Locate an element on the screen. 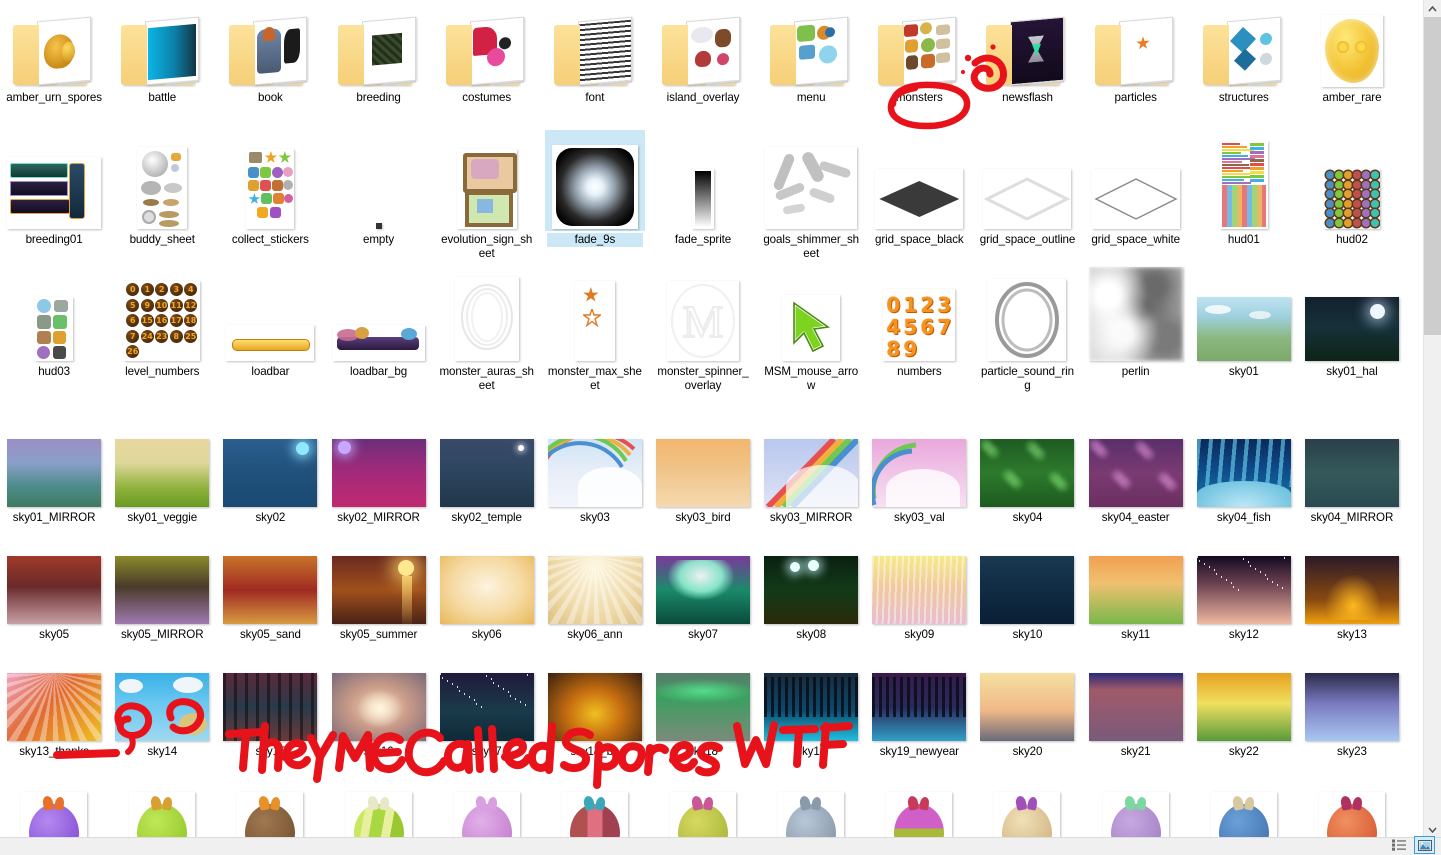 This screenshot has width=1441, height=855. file-item: monsters is located at coordinates (919, 55).